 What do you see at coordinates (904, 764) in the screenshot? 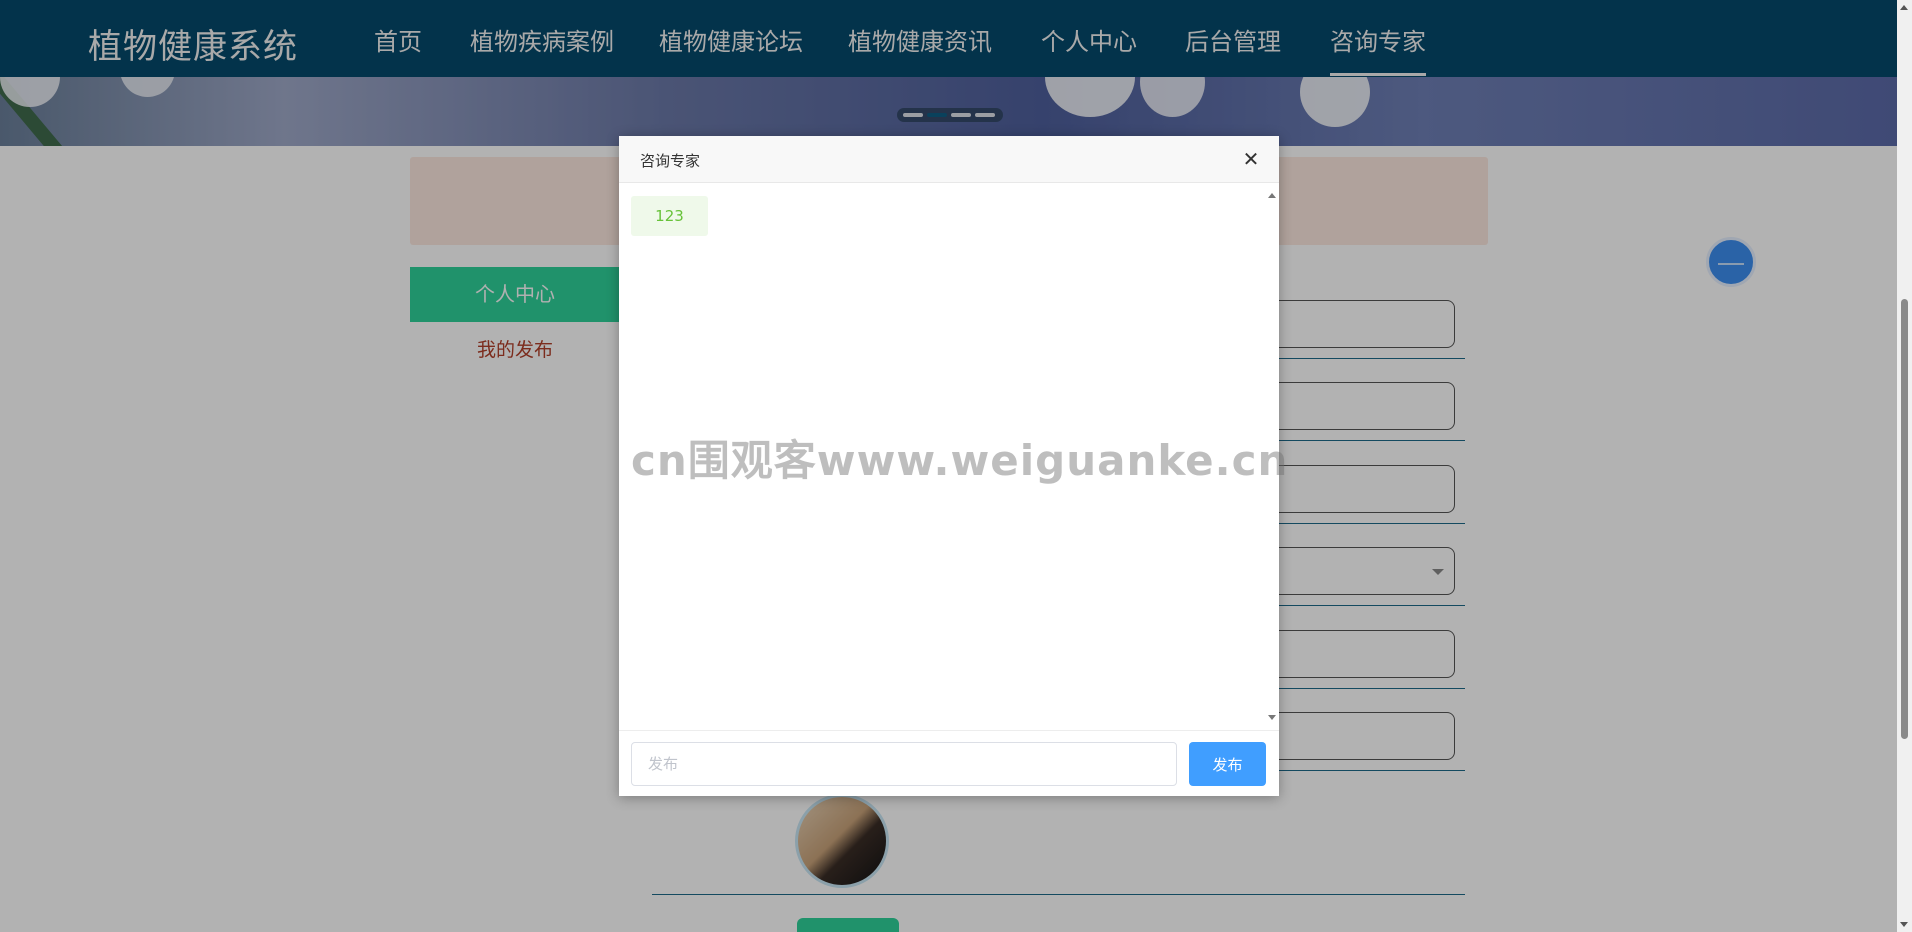
I see `message-input` at bounding box center [904, 764].